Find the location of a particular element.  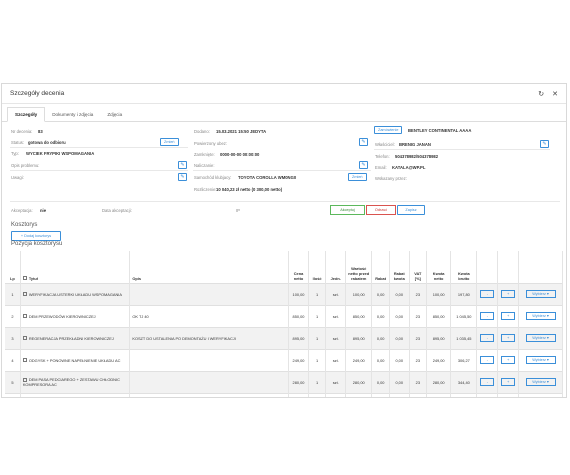

edit-notes-icon: ✎ is located at coordinates (182, 177).